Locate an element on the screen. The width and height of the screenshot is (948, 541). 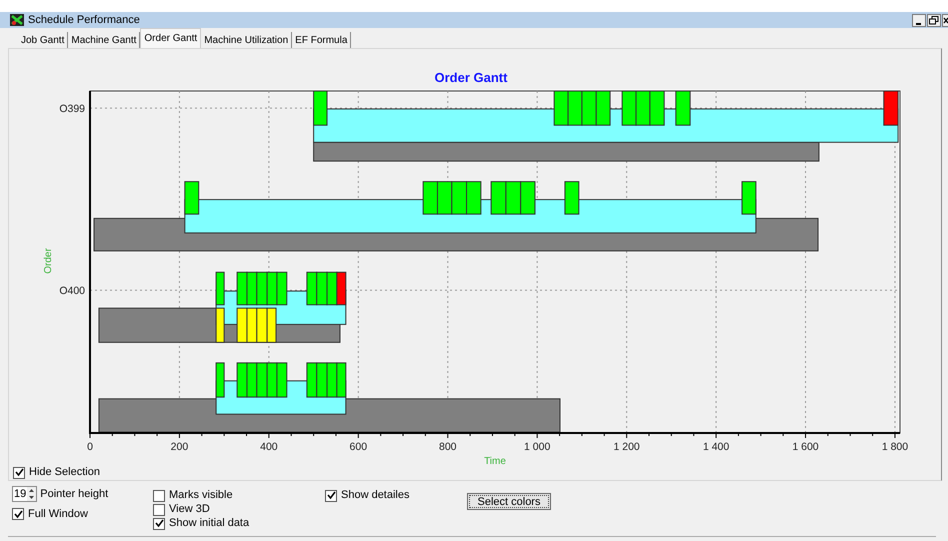
window-title: Schedule Performance is located at coordinates (84, 20).